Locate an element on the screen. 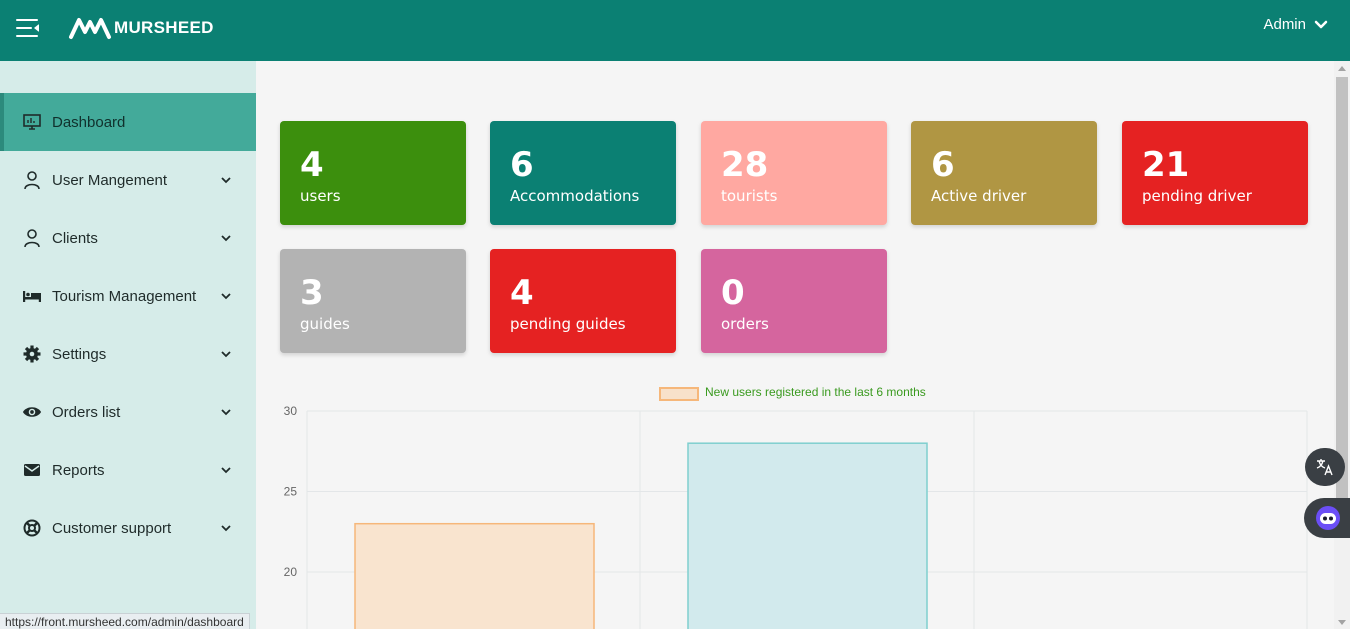  y-tick-label: 30 is located at coordinates (291, 411).